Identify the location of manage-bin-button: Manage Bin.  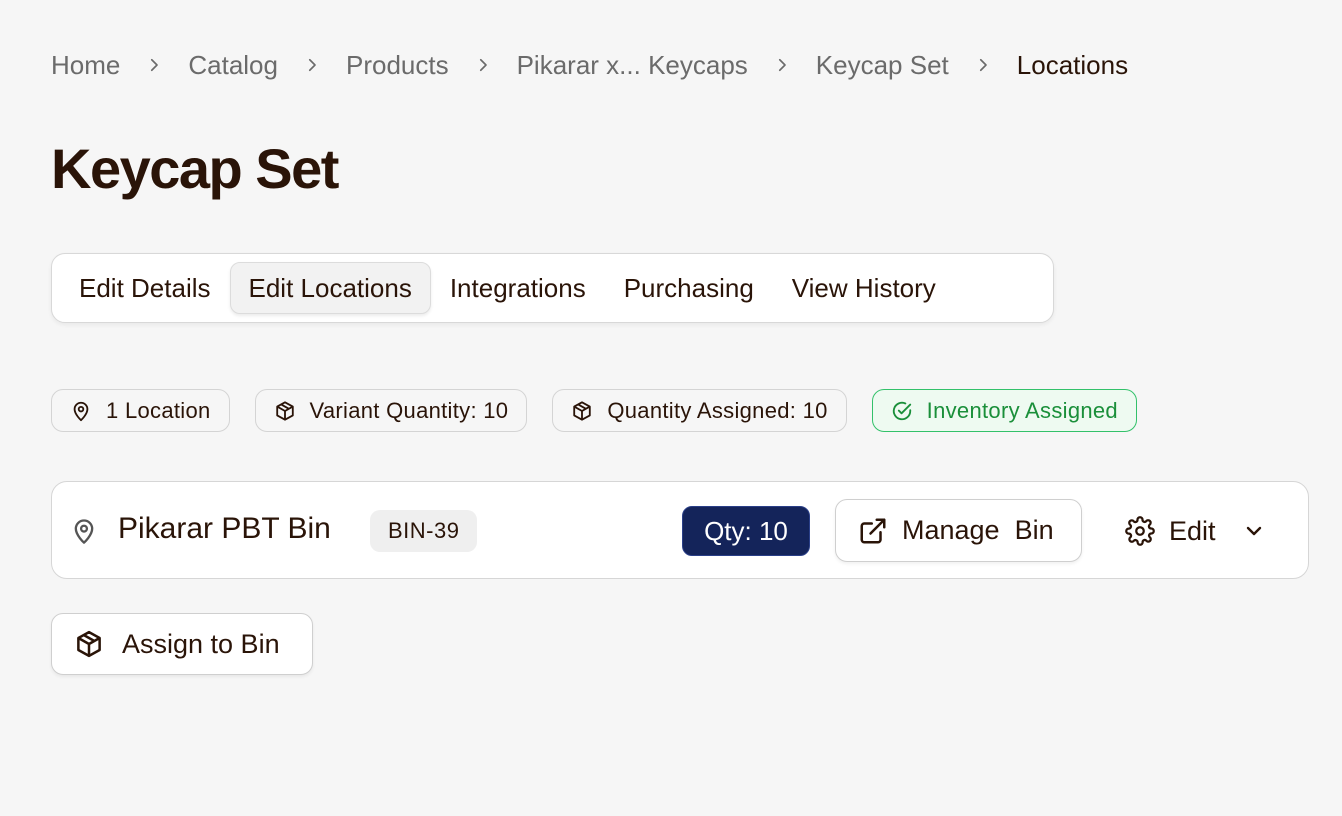
(958, 530).